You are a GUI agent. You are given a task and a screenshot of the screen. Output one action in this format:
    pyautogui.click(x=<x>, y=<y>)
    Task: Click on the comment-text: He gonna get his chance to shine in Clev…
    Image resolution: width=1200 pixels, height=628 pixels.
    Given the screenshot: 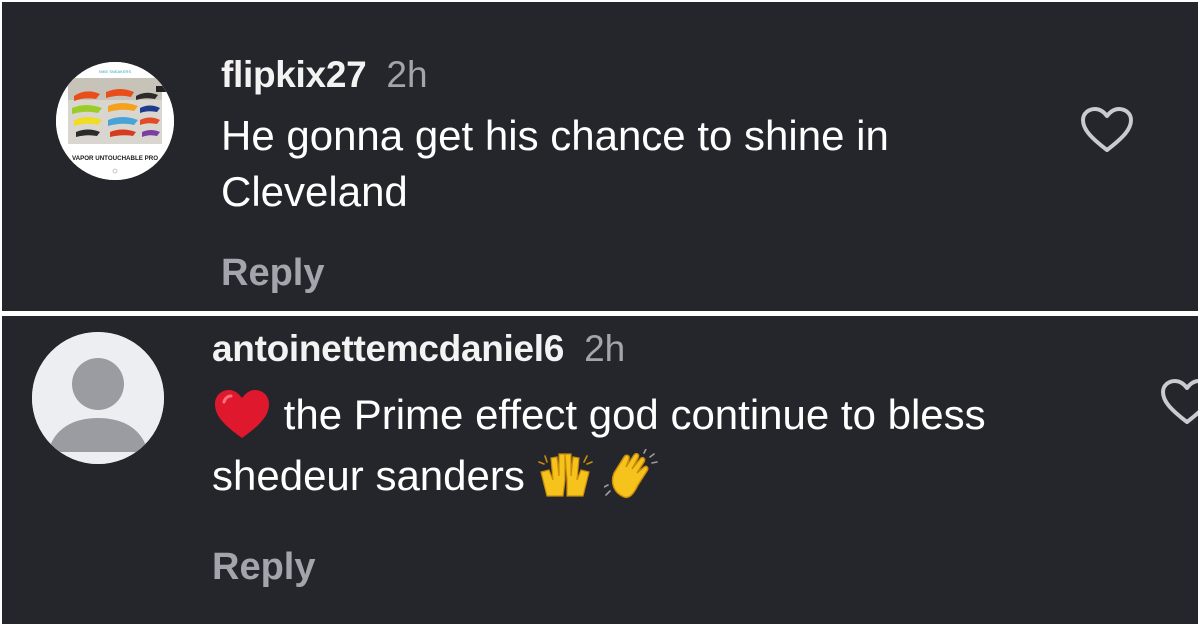 What is the action you would take?
    pyautogui.click(x=555, y=163)
    